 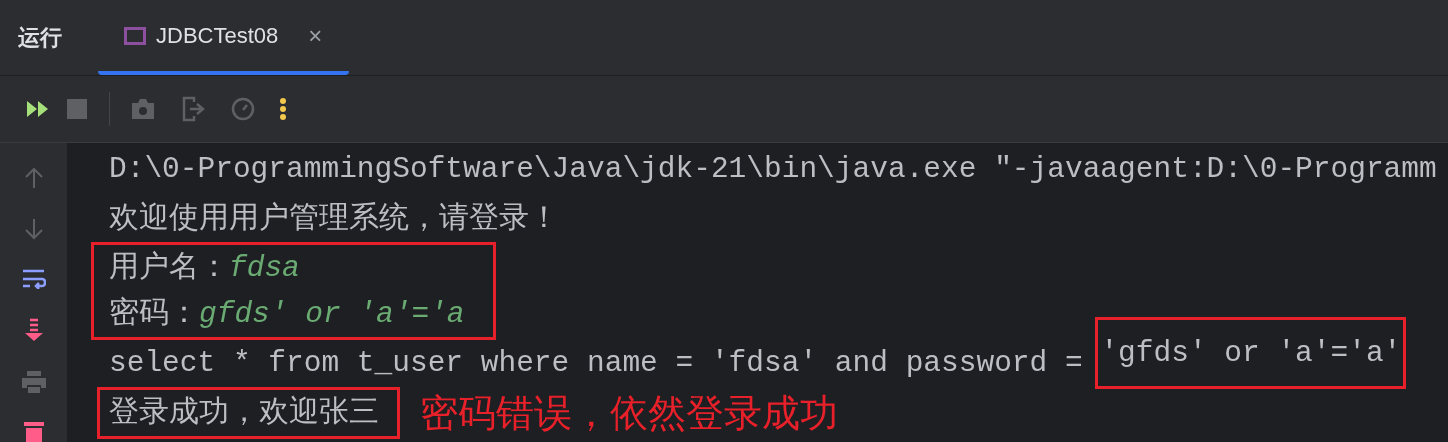 What do you see at coordinates (243, 109) in the screenshot?
I see `gauge-icon` at bounding box center [243, 109].